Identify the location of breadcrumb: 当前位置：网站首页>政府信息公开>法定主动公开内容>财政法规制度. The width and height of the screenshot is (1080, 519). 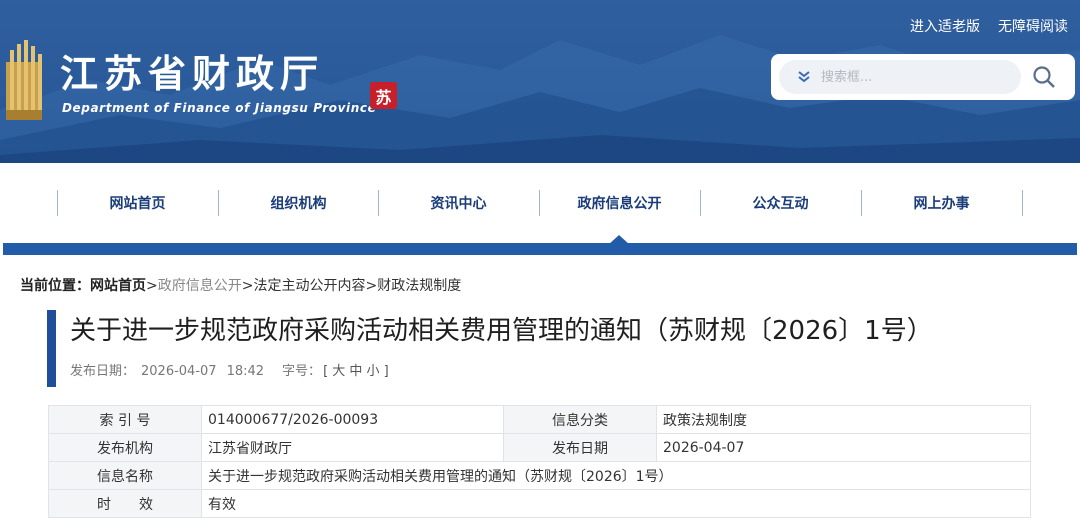
(240, 285).